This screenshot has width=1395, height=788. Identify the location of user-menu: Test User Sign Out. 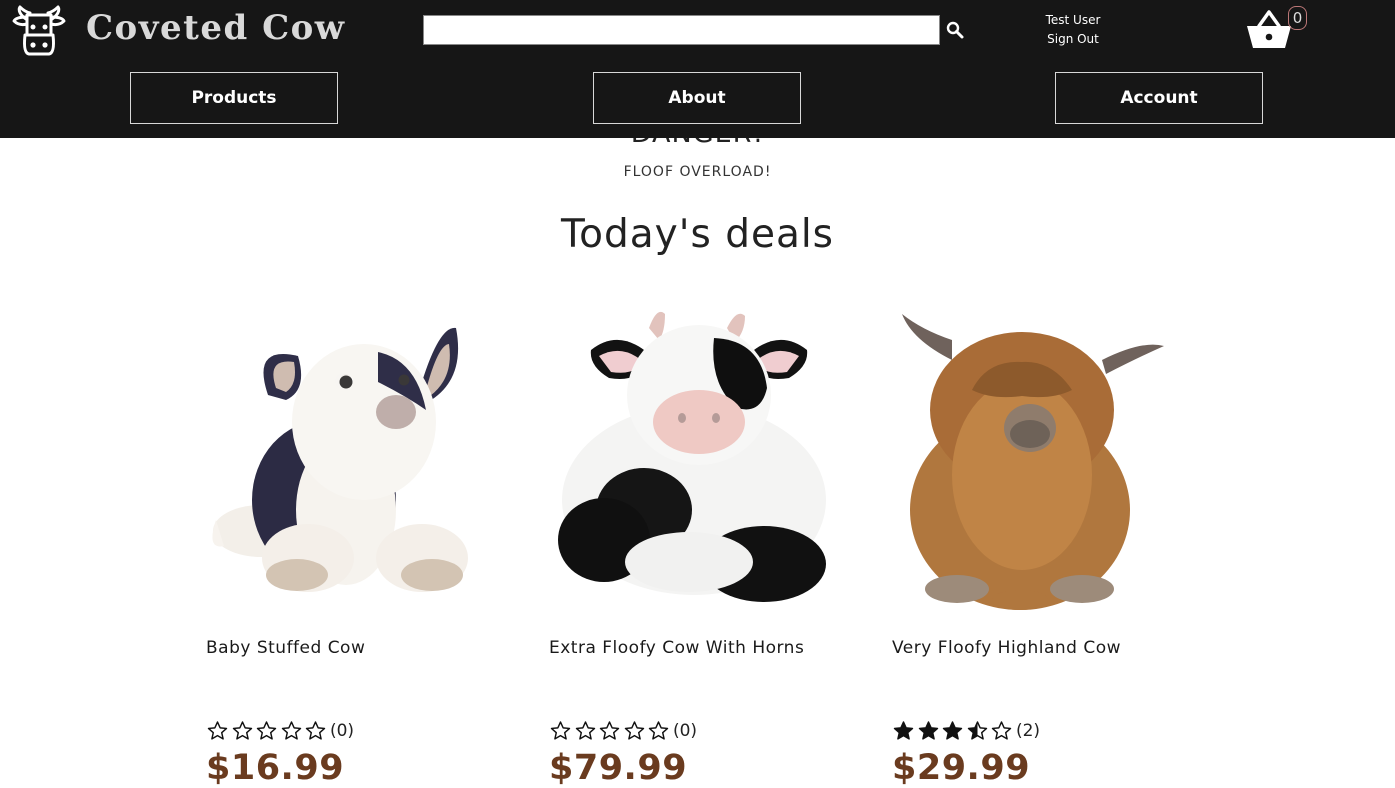
(1073, 30).